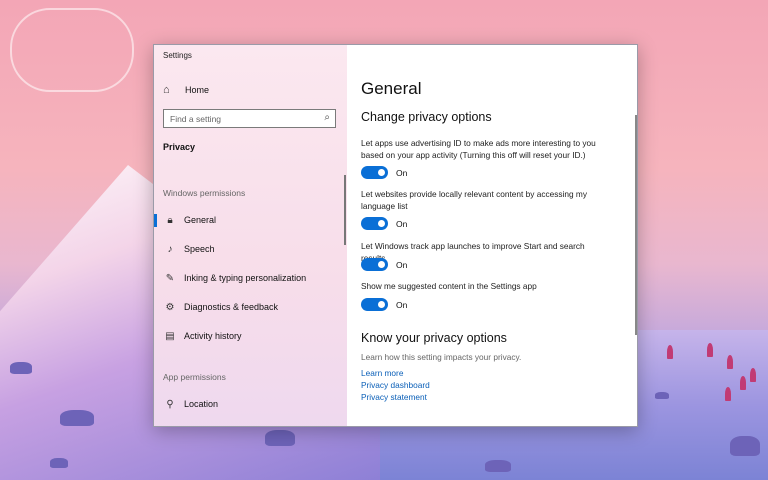 The height and width of the screenshot is (480, 768). Describe the element at coordinates (200, 220) in the screenshot. I see `sidebar-item-label: General` at that location.